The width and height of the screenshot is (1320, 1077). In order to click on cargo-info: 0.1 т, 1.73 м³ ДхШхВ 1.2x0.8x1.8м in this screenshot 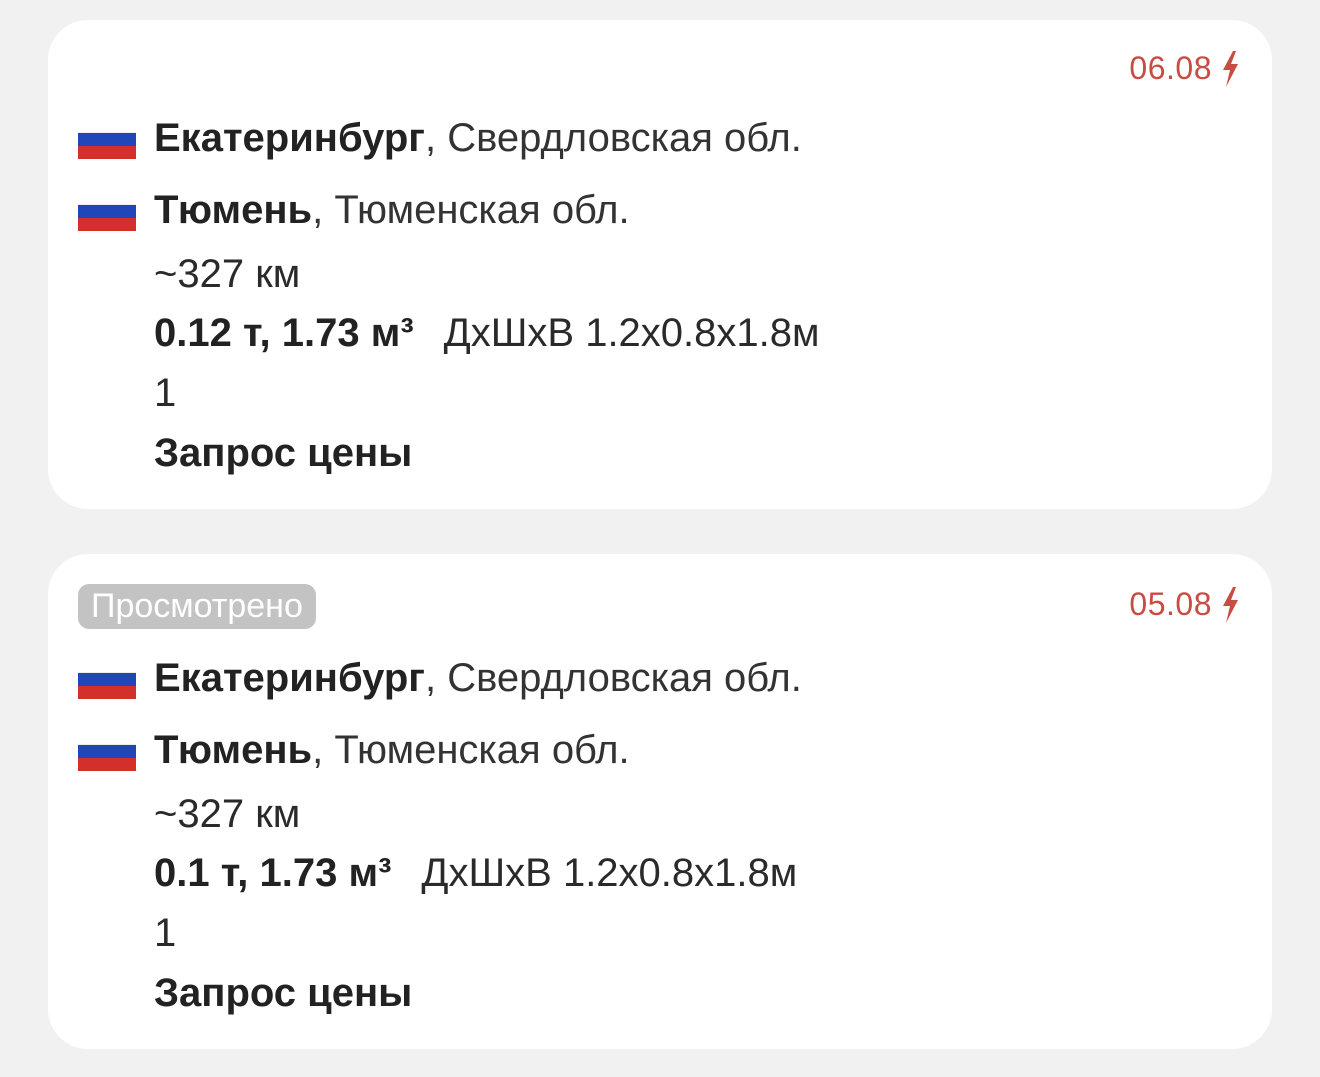, I will do `click(475, 873)`.